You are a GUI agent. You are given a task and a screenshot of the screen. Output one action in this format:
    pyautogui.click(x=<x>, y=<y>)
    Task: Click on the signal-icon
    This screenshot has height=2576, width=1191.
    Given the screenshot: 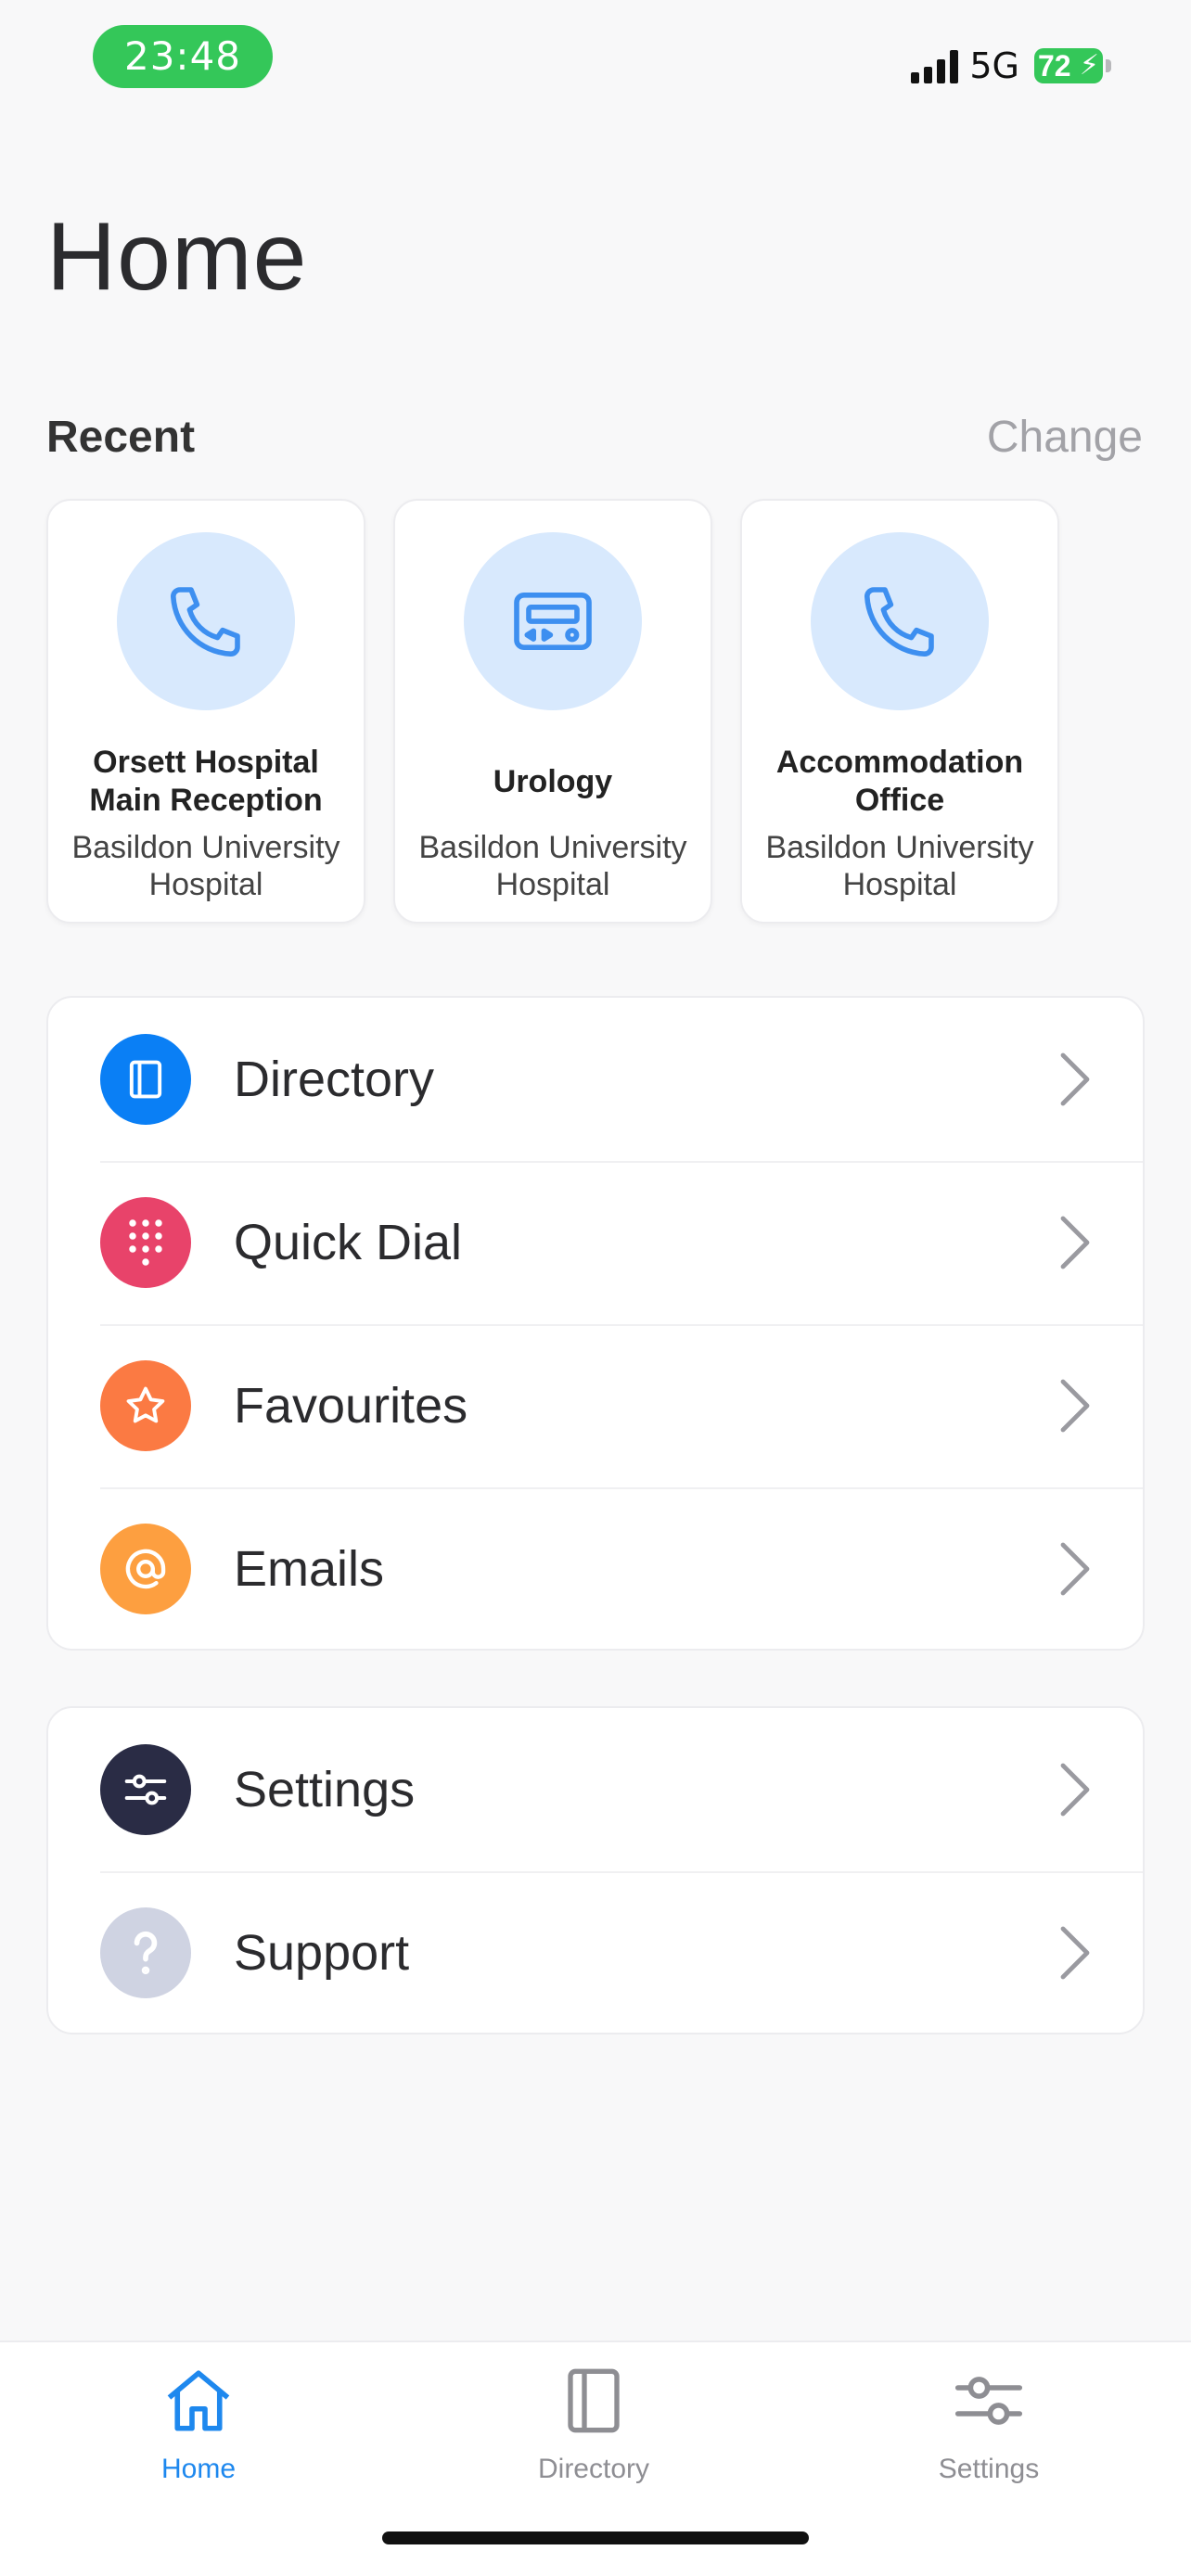 What is the action you would take?
    pyautogui.click(x=935, y=66)
    